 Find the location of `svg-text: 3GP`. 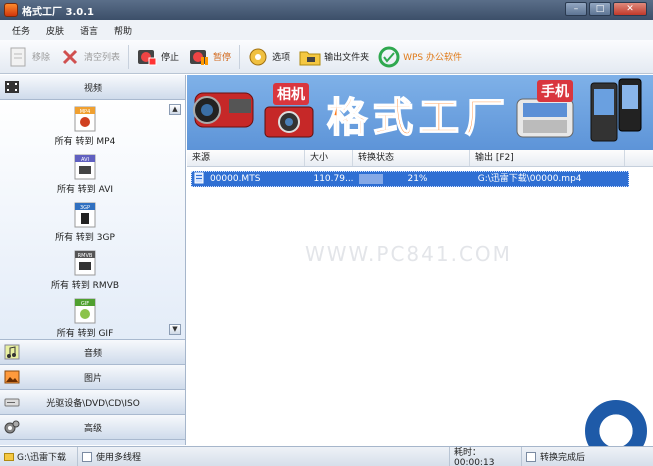

svg-text: 3GP is located at coordinates (85, 208).